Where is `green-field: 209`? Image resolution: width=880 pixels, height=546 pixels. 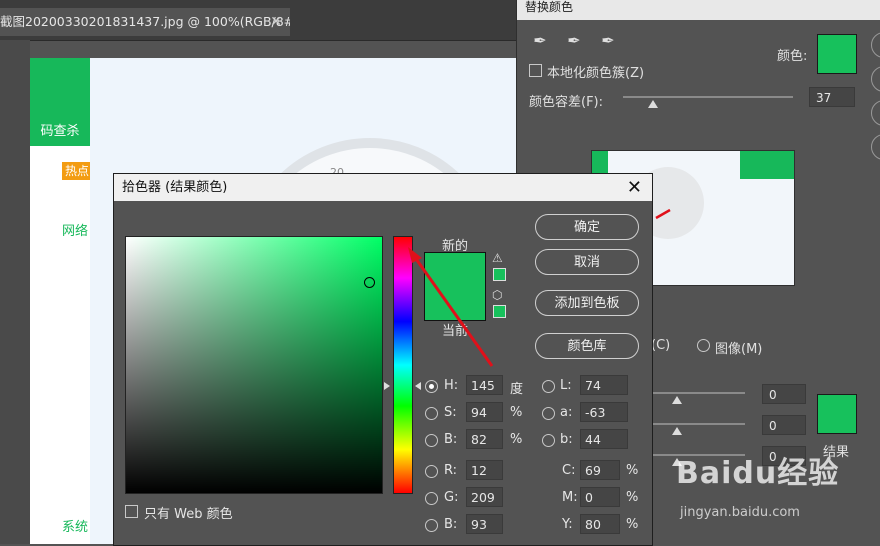
green-field: 209 is located at coordinates (484, 497).